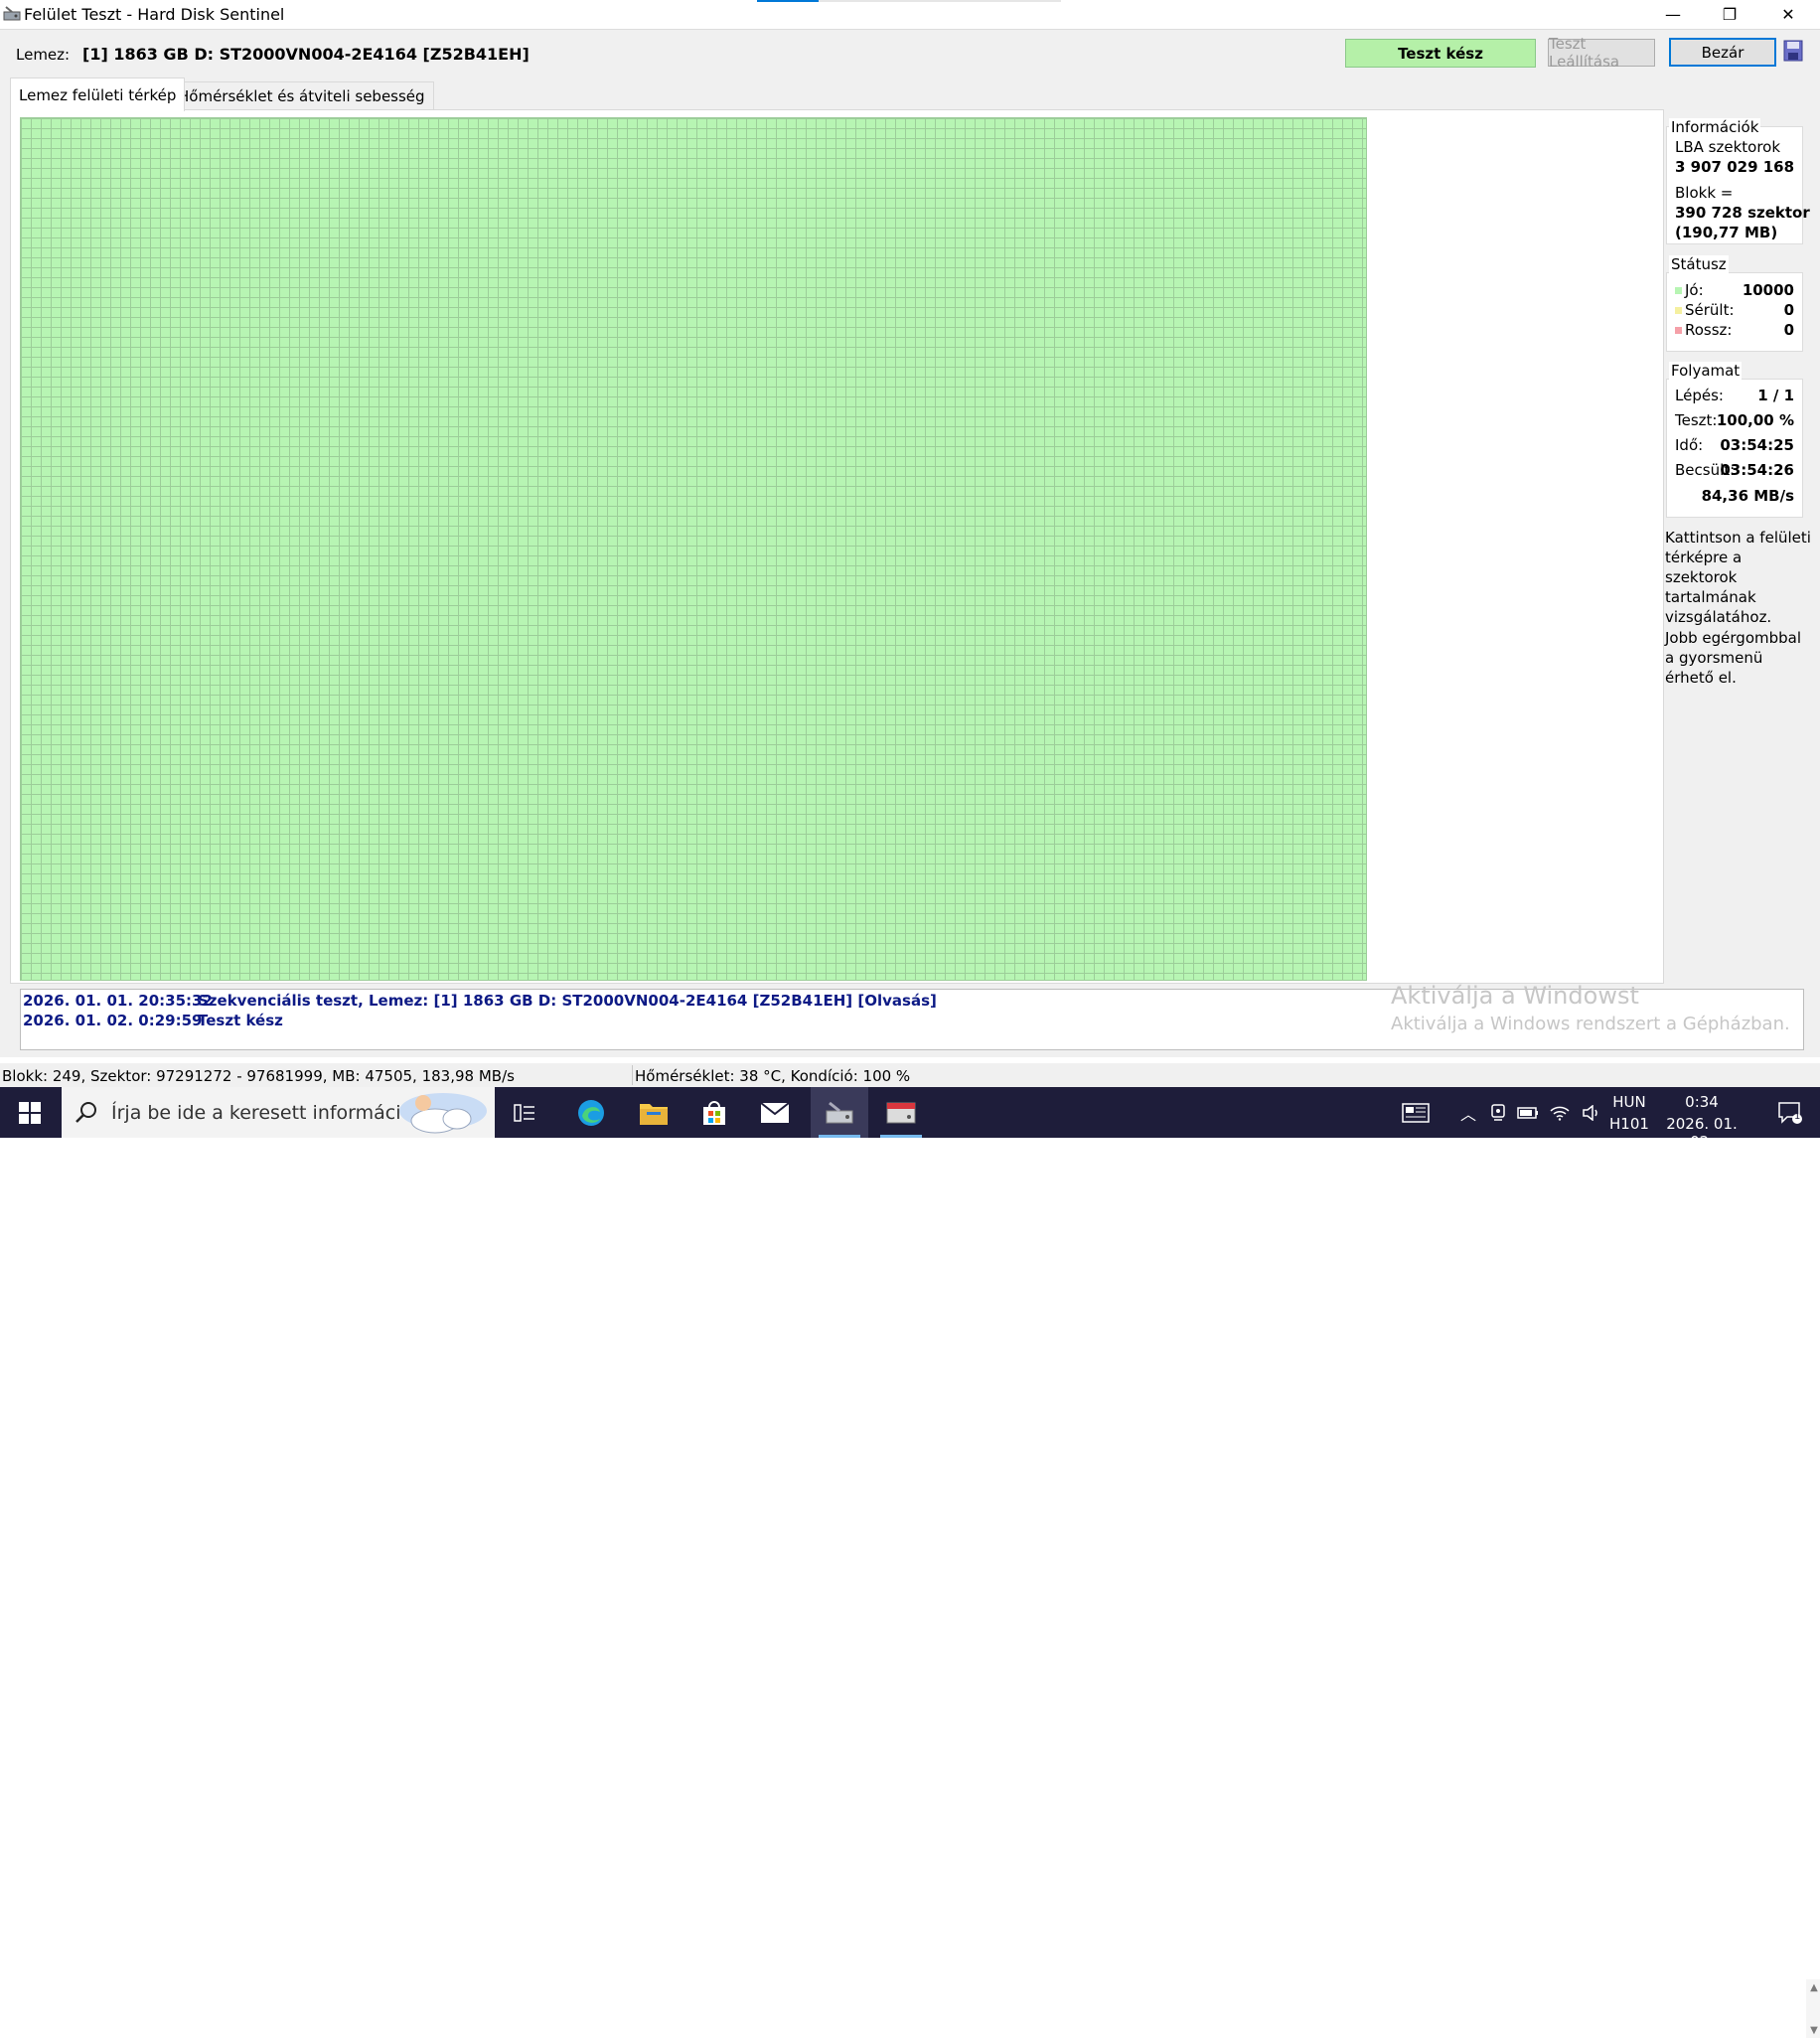 Image resolution: width=1820 pixels, height=2038 pixels. What do you see at coordinates (1701, 1102) in the screenshot?
I see `clock-time: 0:34` at bounding box center [1701, 1102].